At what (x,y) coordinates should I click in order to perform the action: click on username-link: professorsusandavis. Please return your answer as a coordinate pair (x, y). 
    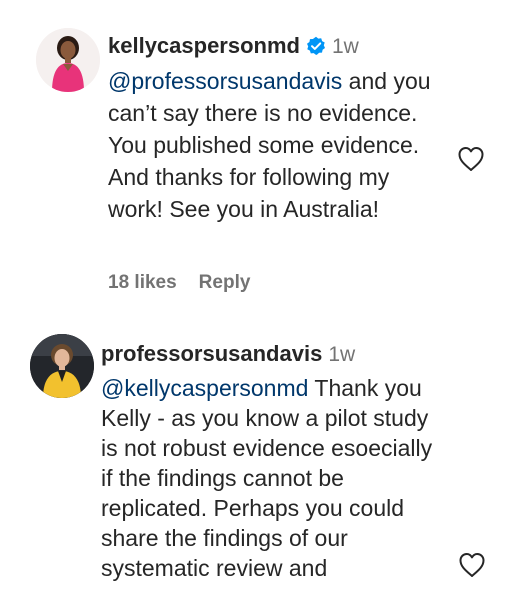
    Looking at the image, I should click on (211, 353).